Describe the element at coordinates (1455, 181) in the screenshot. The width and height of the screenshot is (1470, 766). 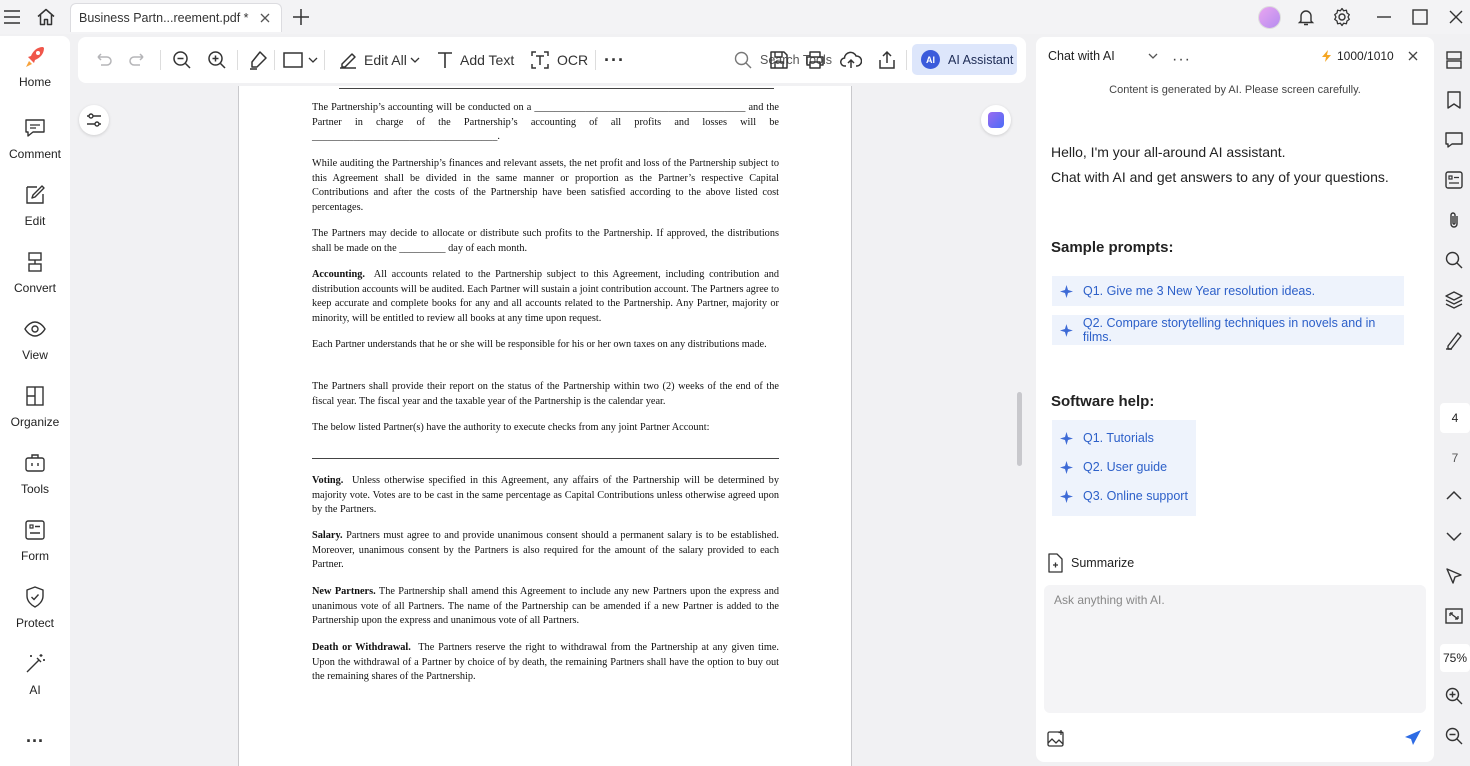
I see `fields-icon` at that location.